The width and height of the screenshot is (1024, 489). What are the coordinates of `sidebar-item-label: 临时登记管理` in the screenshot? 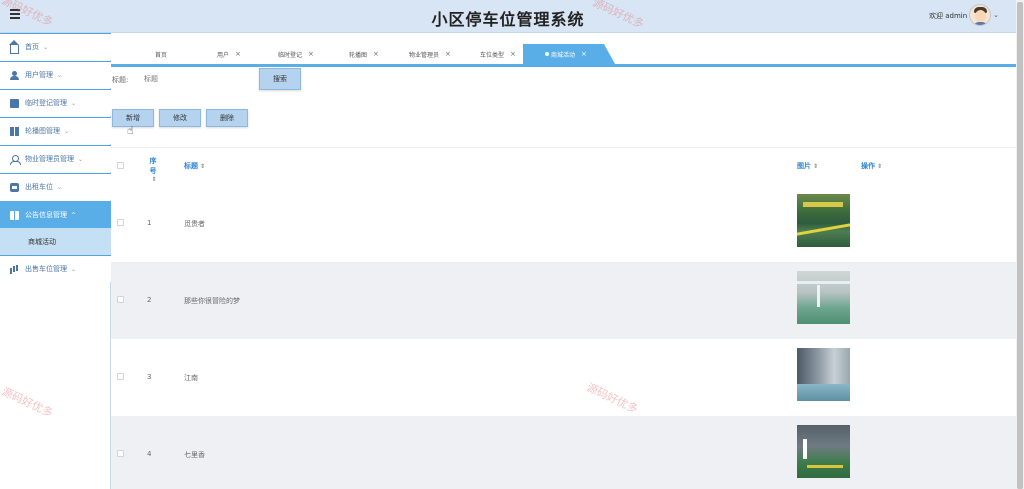 It's located at (46, 103).